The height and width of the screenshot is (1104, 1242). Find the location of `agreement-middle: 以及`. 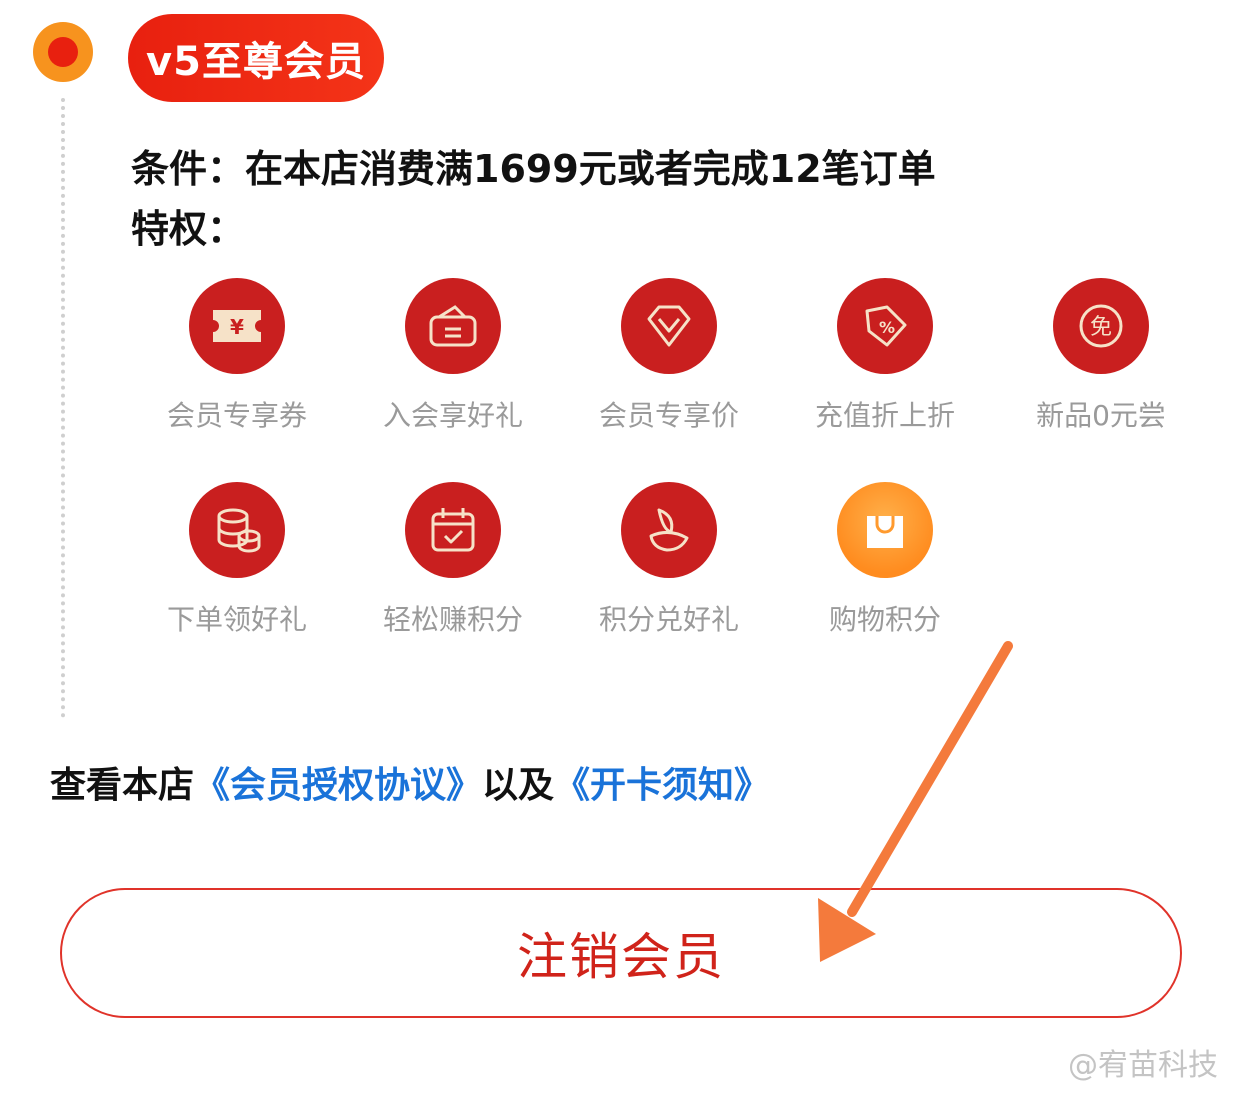

agreement-middle: 以及 is located at coordinates (518, 785).